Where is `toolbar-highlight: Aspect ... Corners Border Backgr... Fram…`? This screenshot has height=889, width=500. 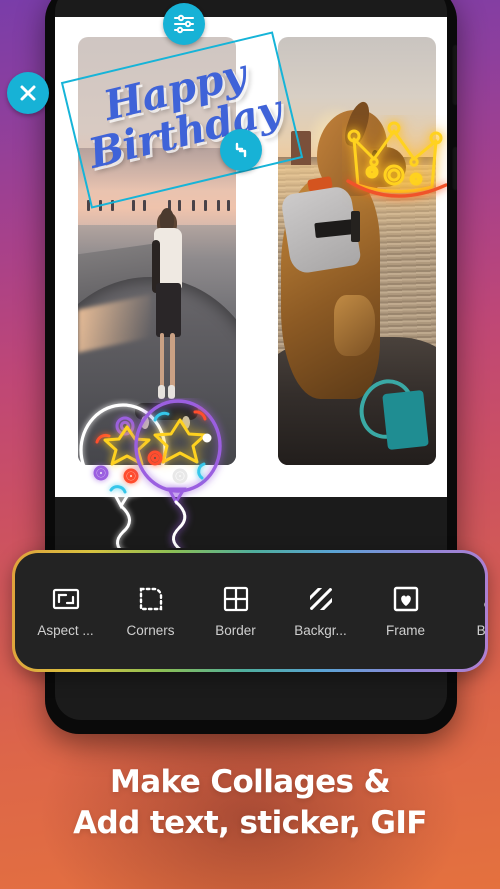
toolbar-highlight: Aspect ... Corners Border Backgr... Fram… is located at coordinates (250, 611).